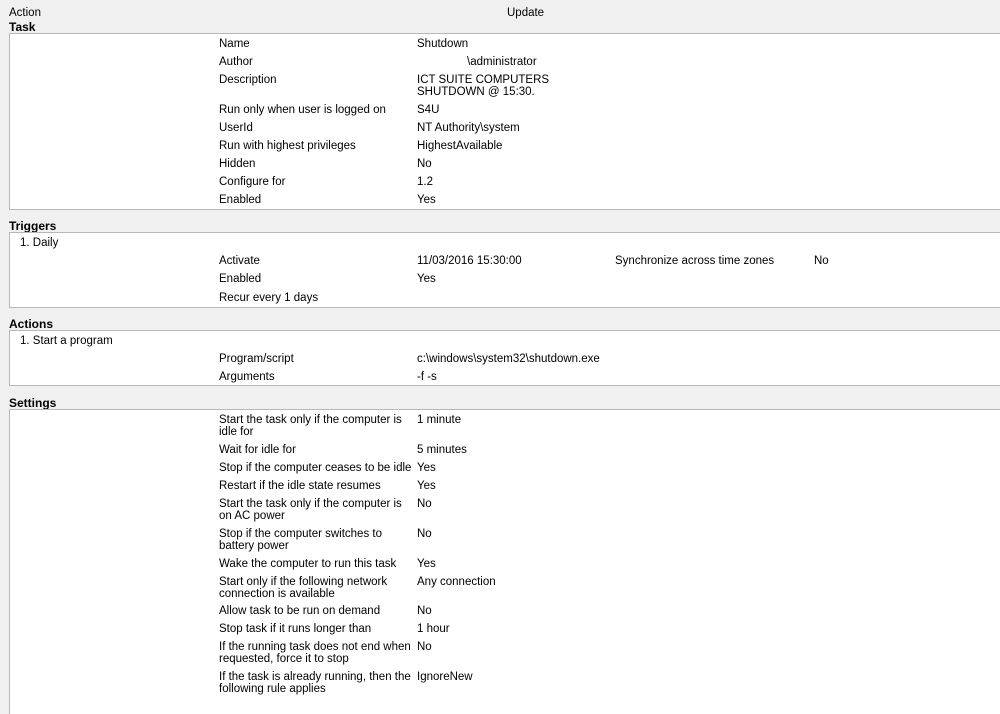  I want to click on setting-label-force-stop: If the running task does not end when, so click(315, 647).